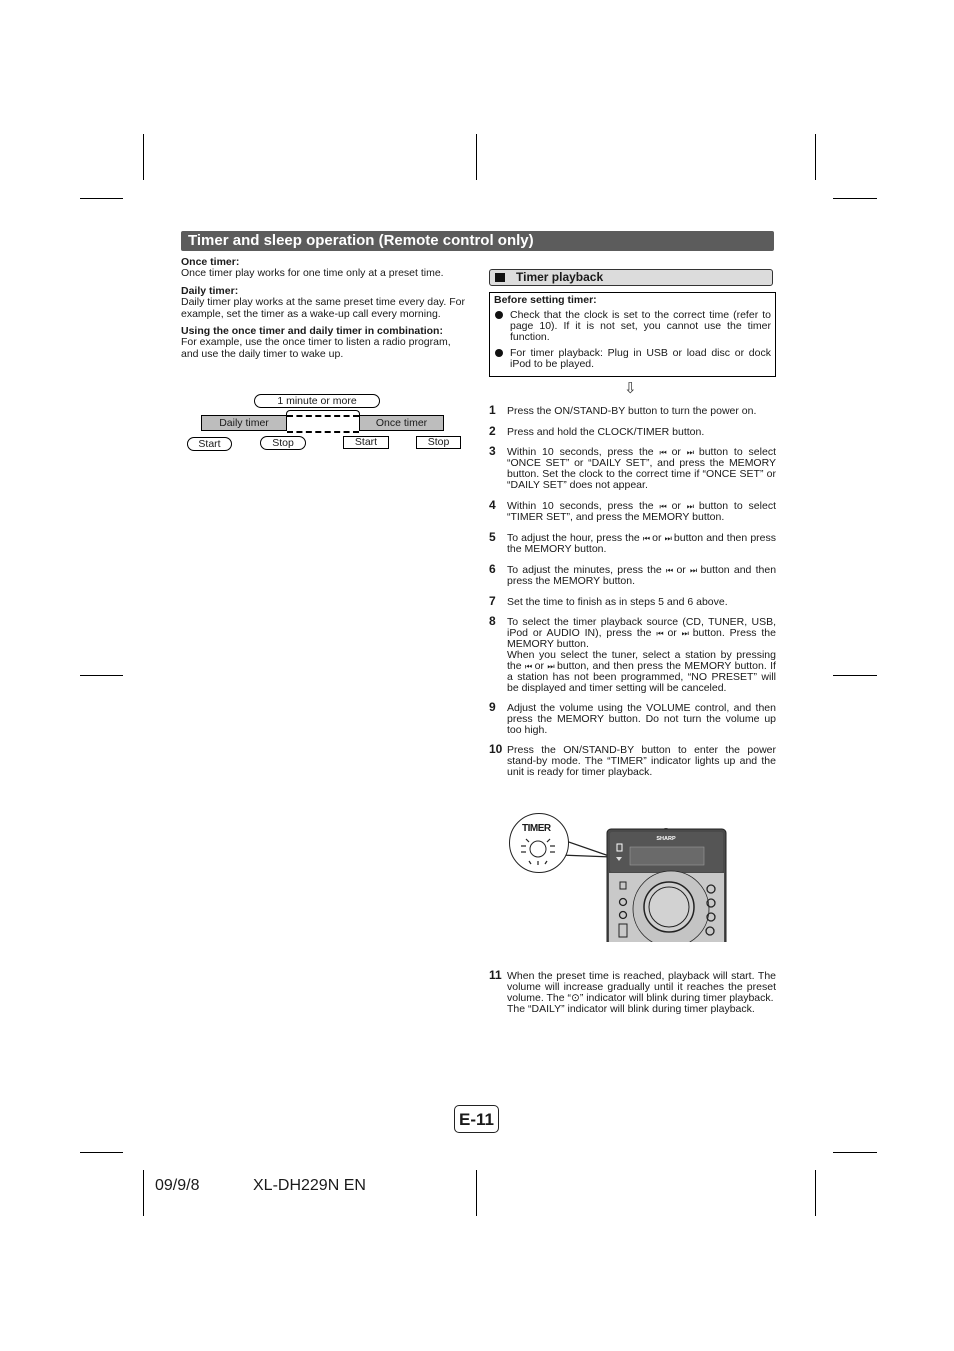 Image resolution: width=954 pixels, height=1351 pixels. What do you see at coordinates (666, 884) in the screenshot?
I see `stereo-unit-illustration: SHARP` at bounding box center [666, 884].